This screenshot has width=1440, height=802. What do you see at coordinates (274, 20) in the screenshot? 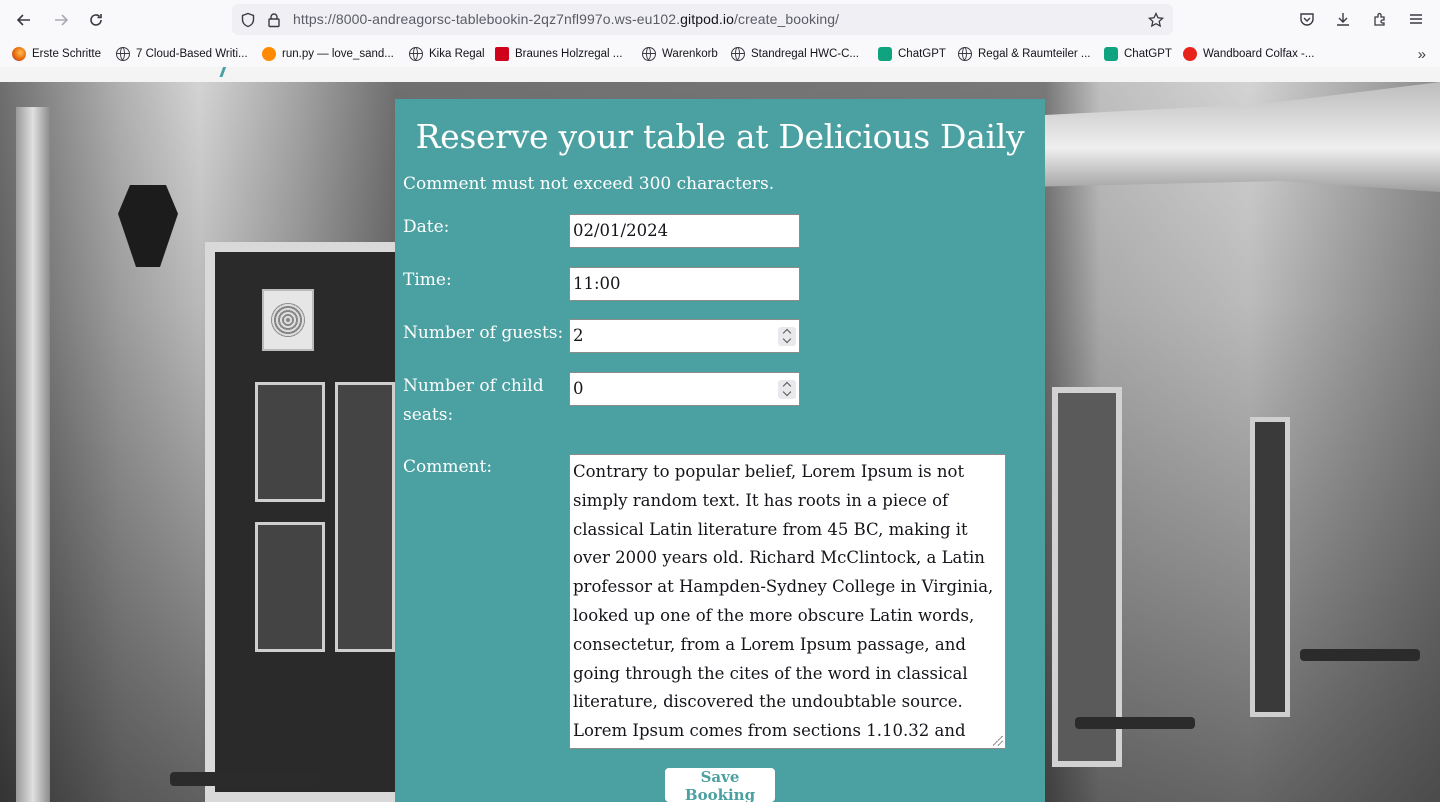
I see `lock-icon` at bounding box center [274, 20].